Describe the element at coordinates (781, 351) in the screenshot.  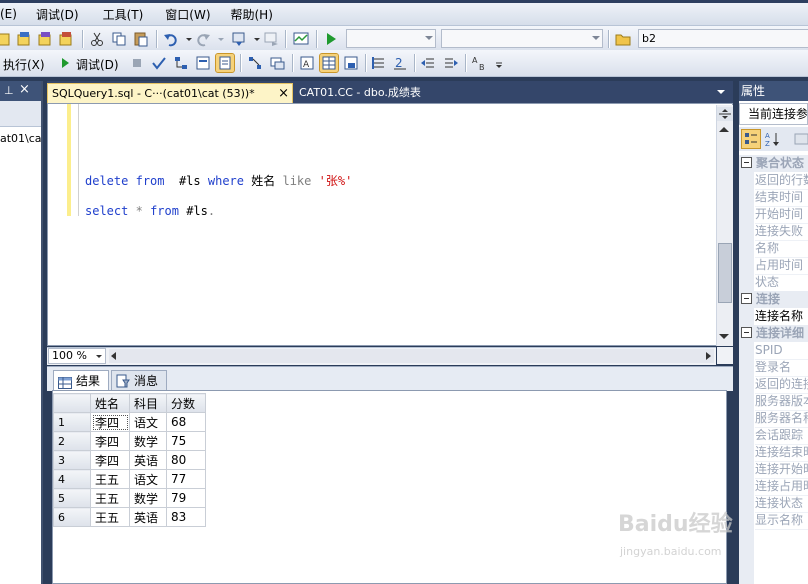
I see `prop-spid: SPID` at that location.